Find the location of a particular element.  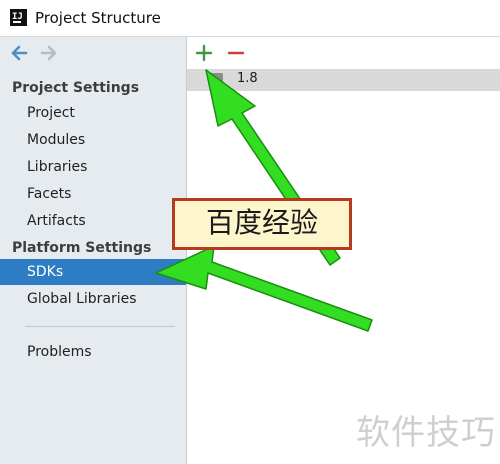

back-arrow-icon is located at coordinates (19, 53).